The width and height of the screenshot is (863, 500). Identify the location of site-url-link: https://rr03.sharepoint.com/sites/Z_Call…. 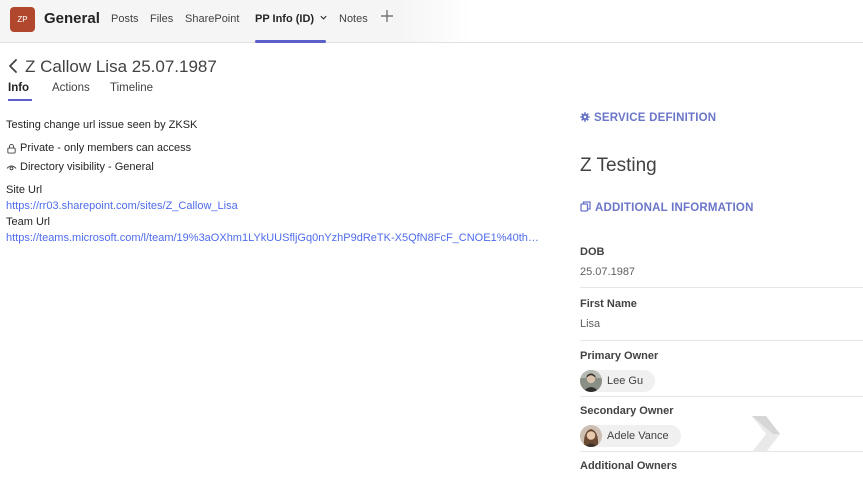
(122, 206).